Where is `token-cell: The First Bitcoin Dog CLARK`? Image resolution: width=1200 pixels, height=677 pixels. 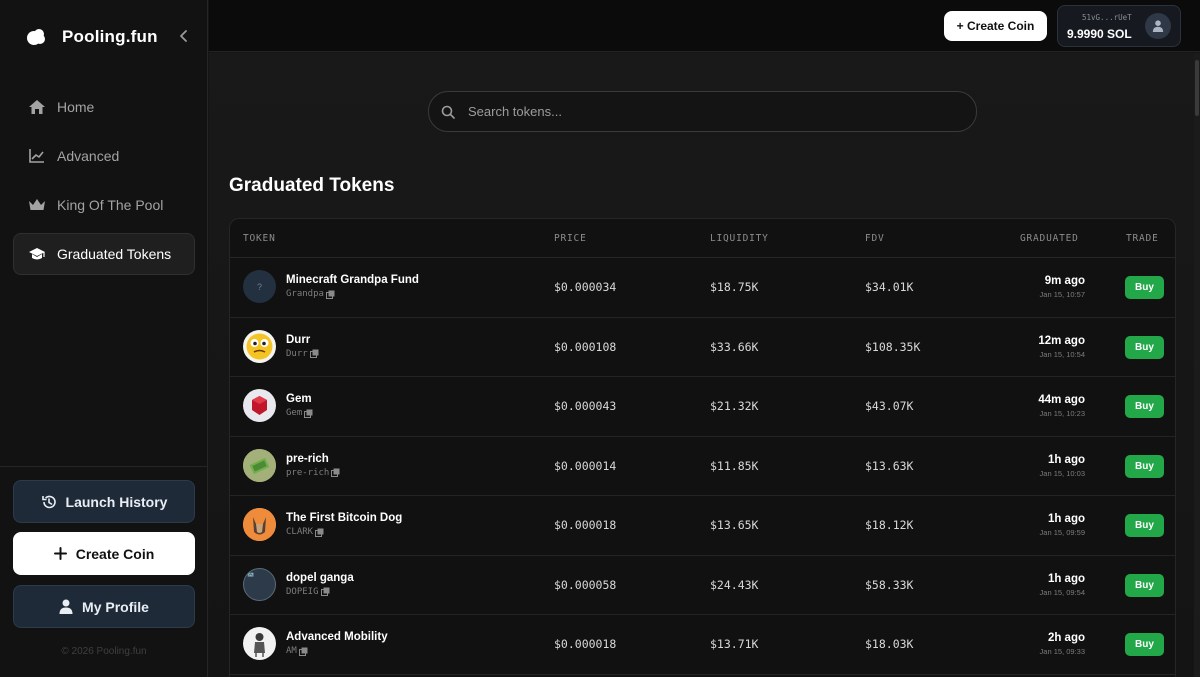 token-cell: The First Bitcoin Dog CLARK is located at coordinates (322, 524).